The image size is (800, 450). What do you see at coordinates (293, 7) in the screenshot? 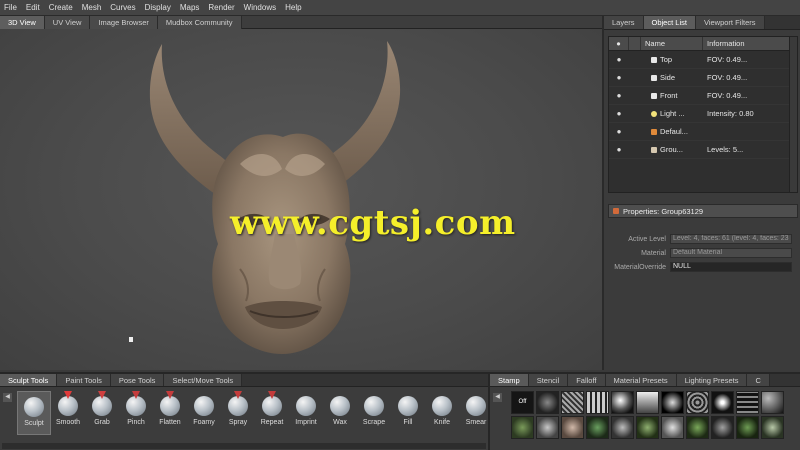
I see `menu-help: Help` at bounding box center [293, 7].